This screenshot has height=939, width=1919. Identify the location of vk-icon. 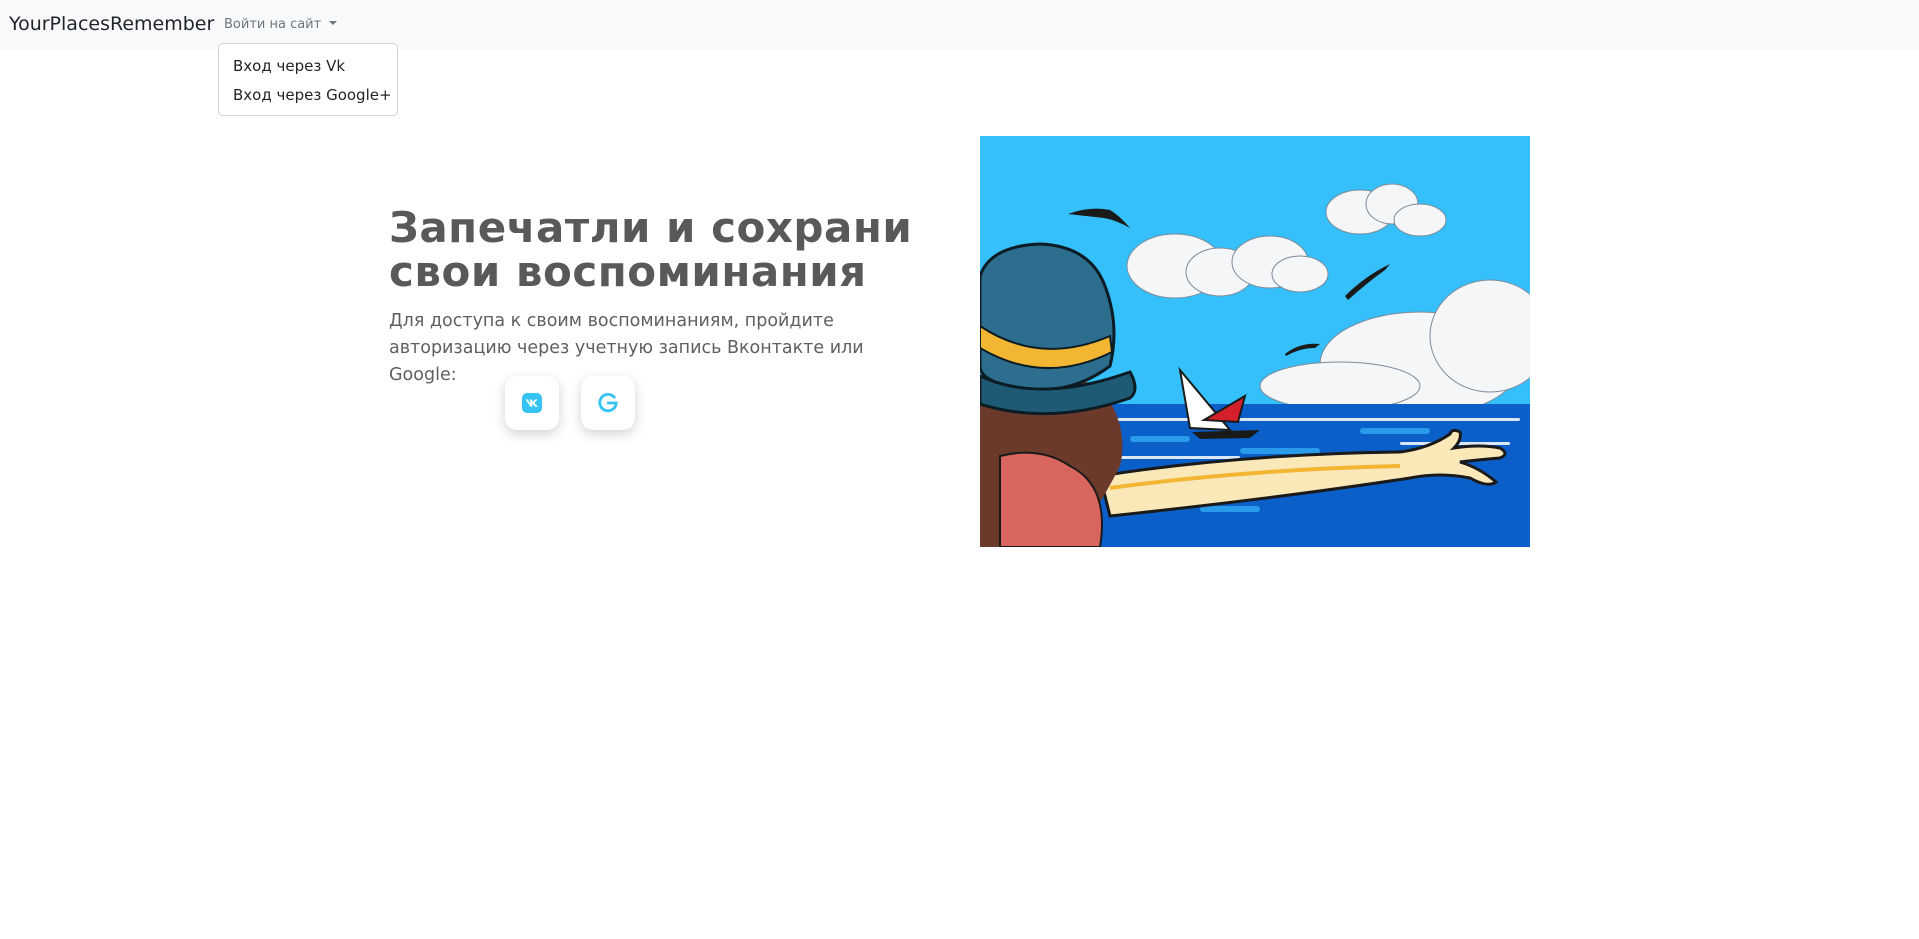
(532, 403).